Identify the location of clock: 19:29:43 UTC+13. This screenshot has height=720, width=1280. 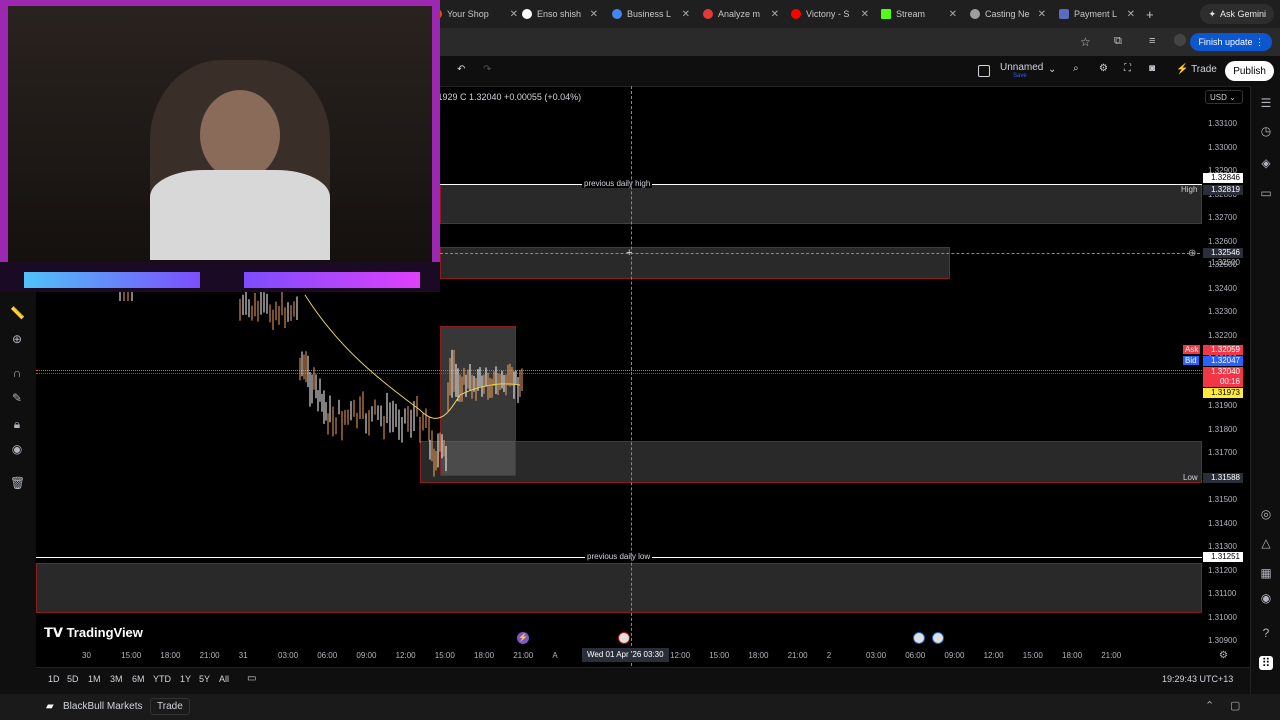
(1197, 679).